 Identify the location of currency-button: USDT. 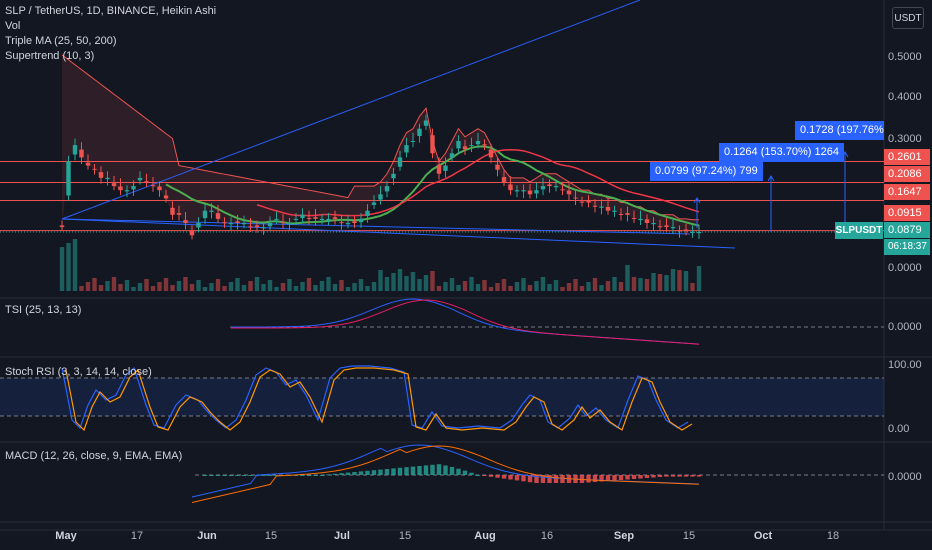
(908, 18).